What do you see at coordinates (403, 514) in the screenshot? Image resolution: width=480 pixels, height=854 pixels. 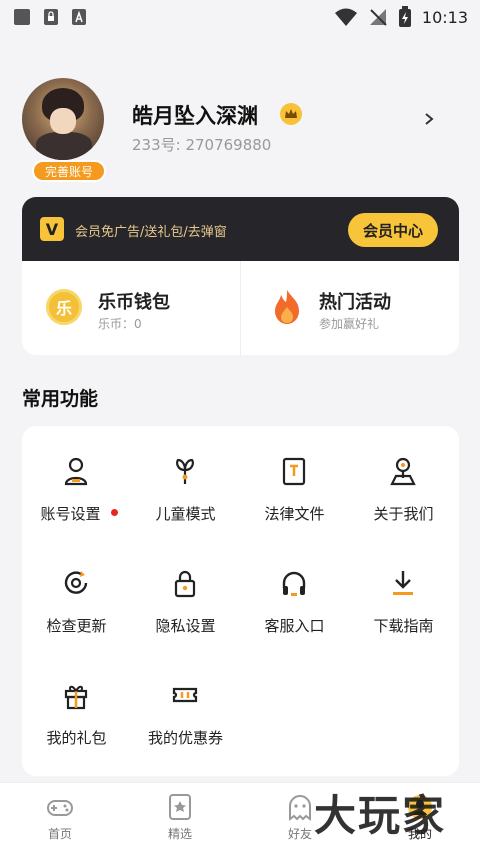 I see `func-label: 关于我们` at bounding box center [403, 514].